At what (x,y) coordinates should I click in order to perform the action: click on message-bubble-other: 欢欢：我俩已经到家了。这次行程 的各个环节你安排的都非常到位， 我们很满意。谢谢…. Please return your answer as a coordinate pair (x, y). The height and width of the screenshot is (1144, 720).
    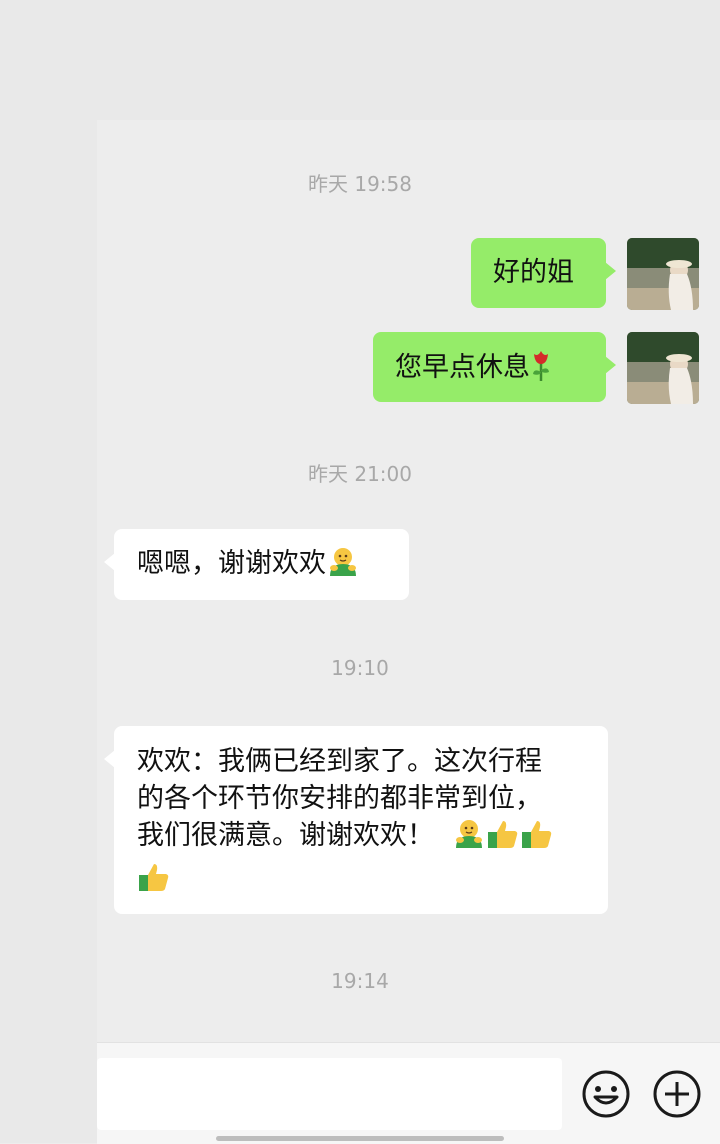
    Looking at the image, I should click on (356, 820).